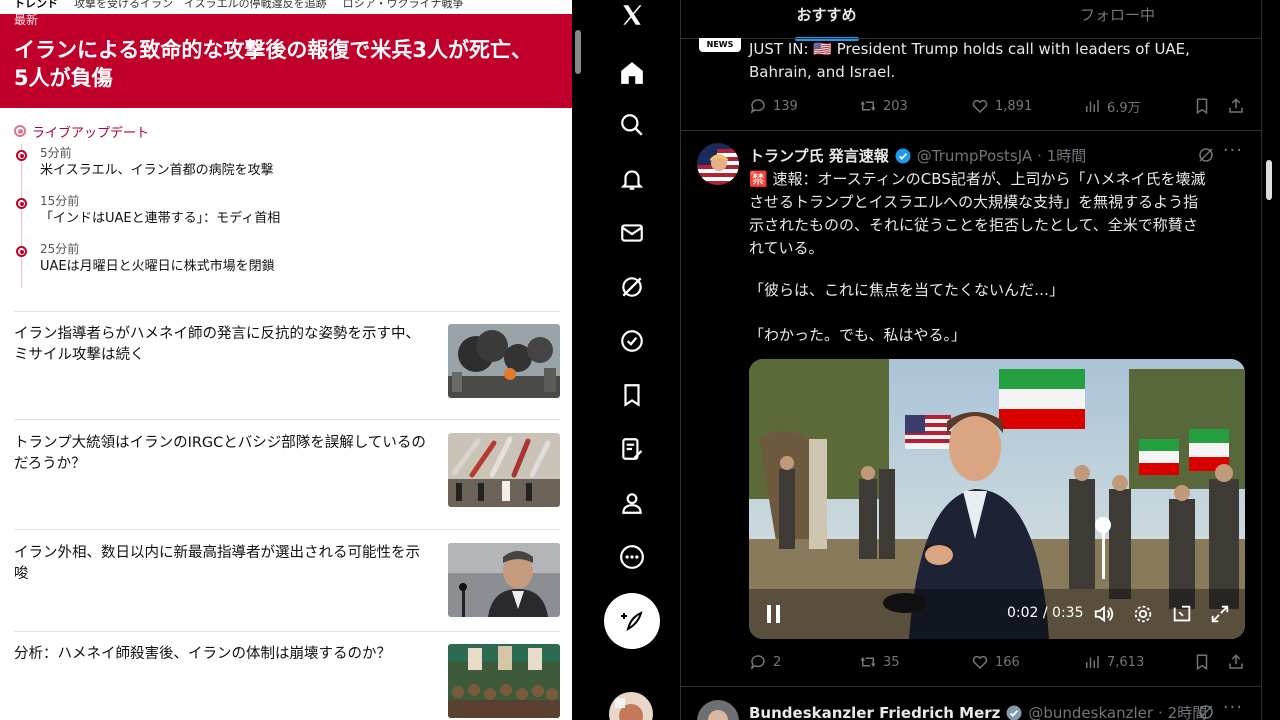 The width and height of the screenshot is (1280, 720). What do you see at coordinates (819, 155) in the screenshot?
I see `author-name: トランプ氏 発言速報` at bounding box center [819, 155].